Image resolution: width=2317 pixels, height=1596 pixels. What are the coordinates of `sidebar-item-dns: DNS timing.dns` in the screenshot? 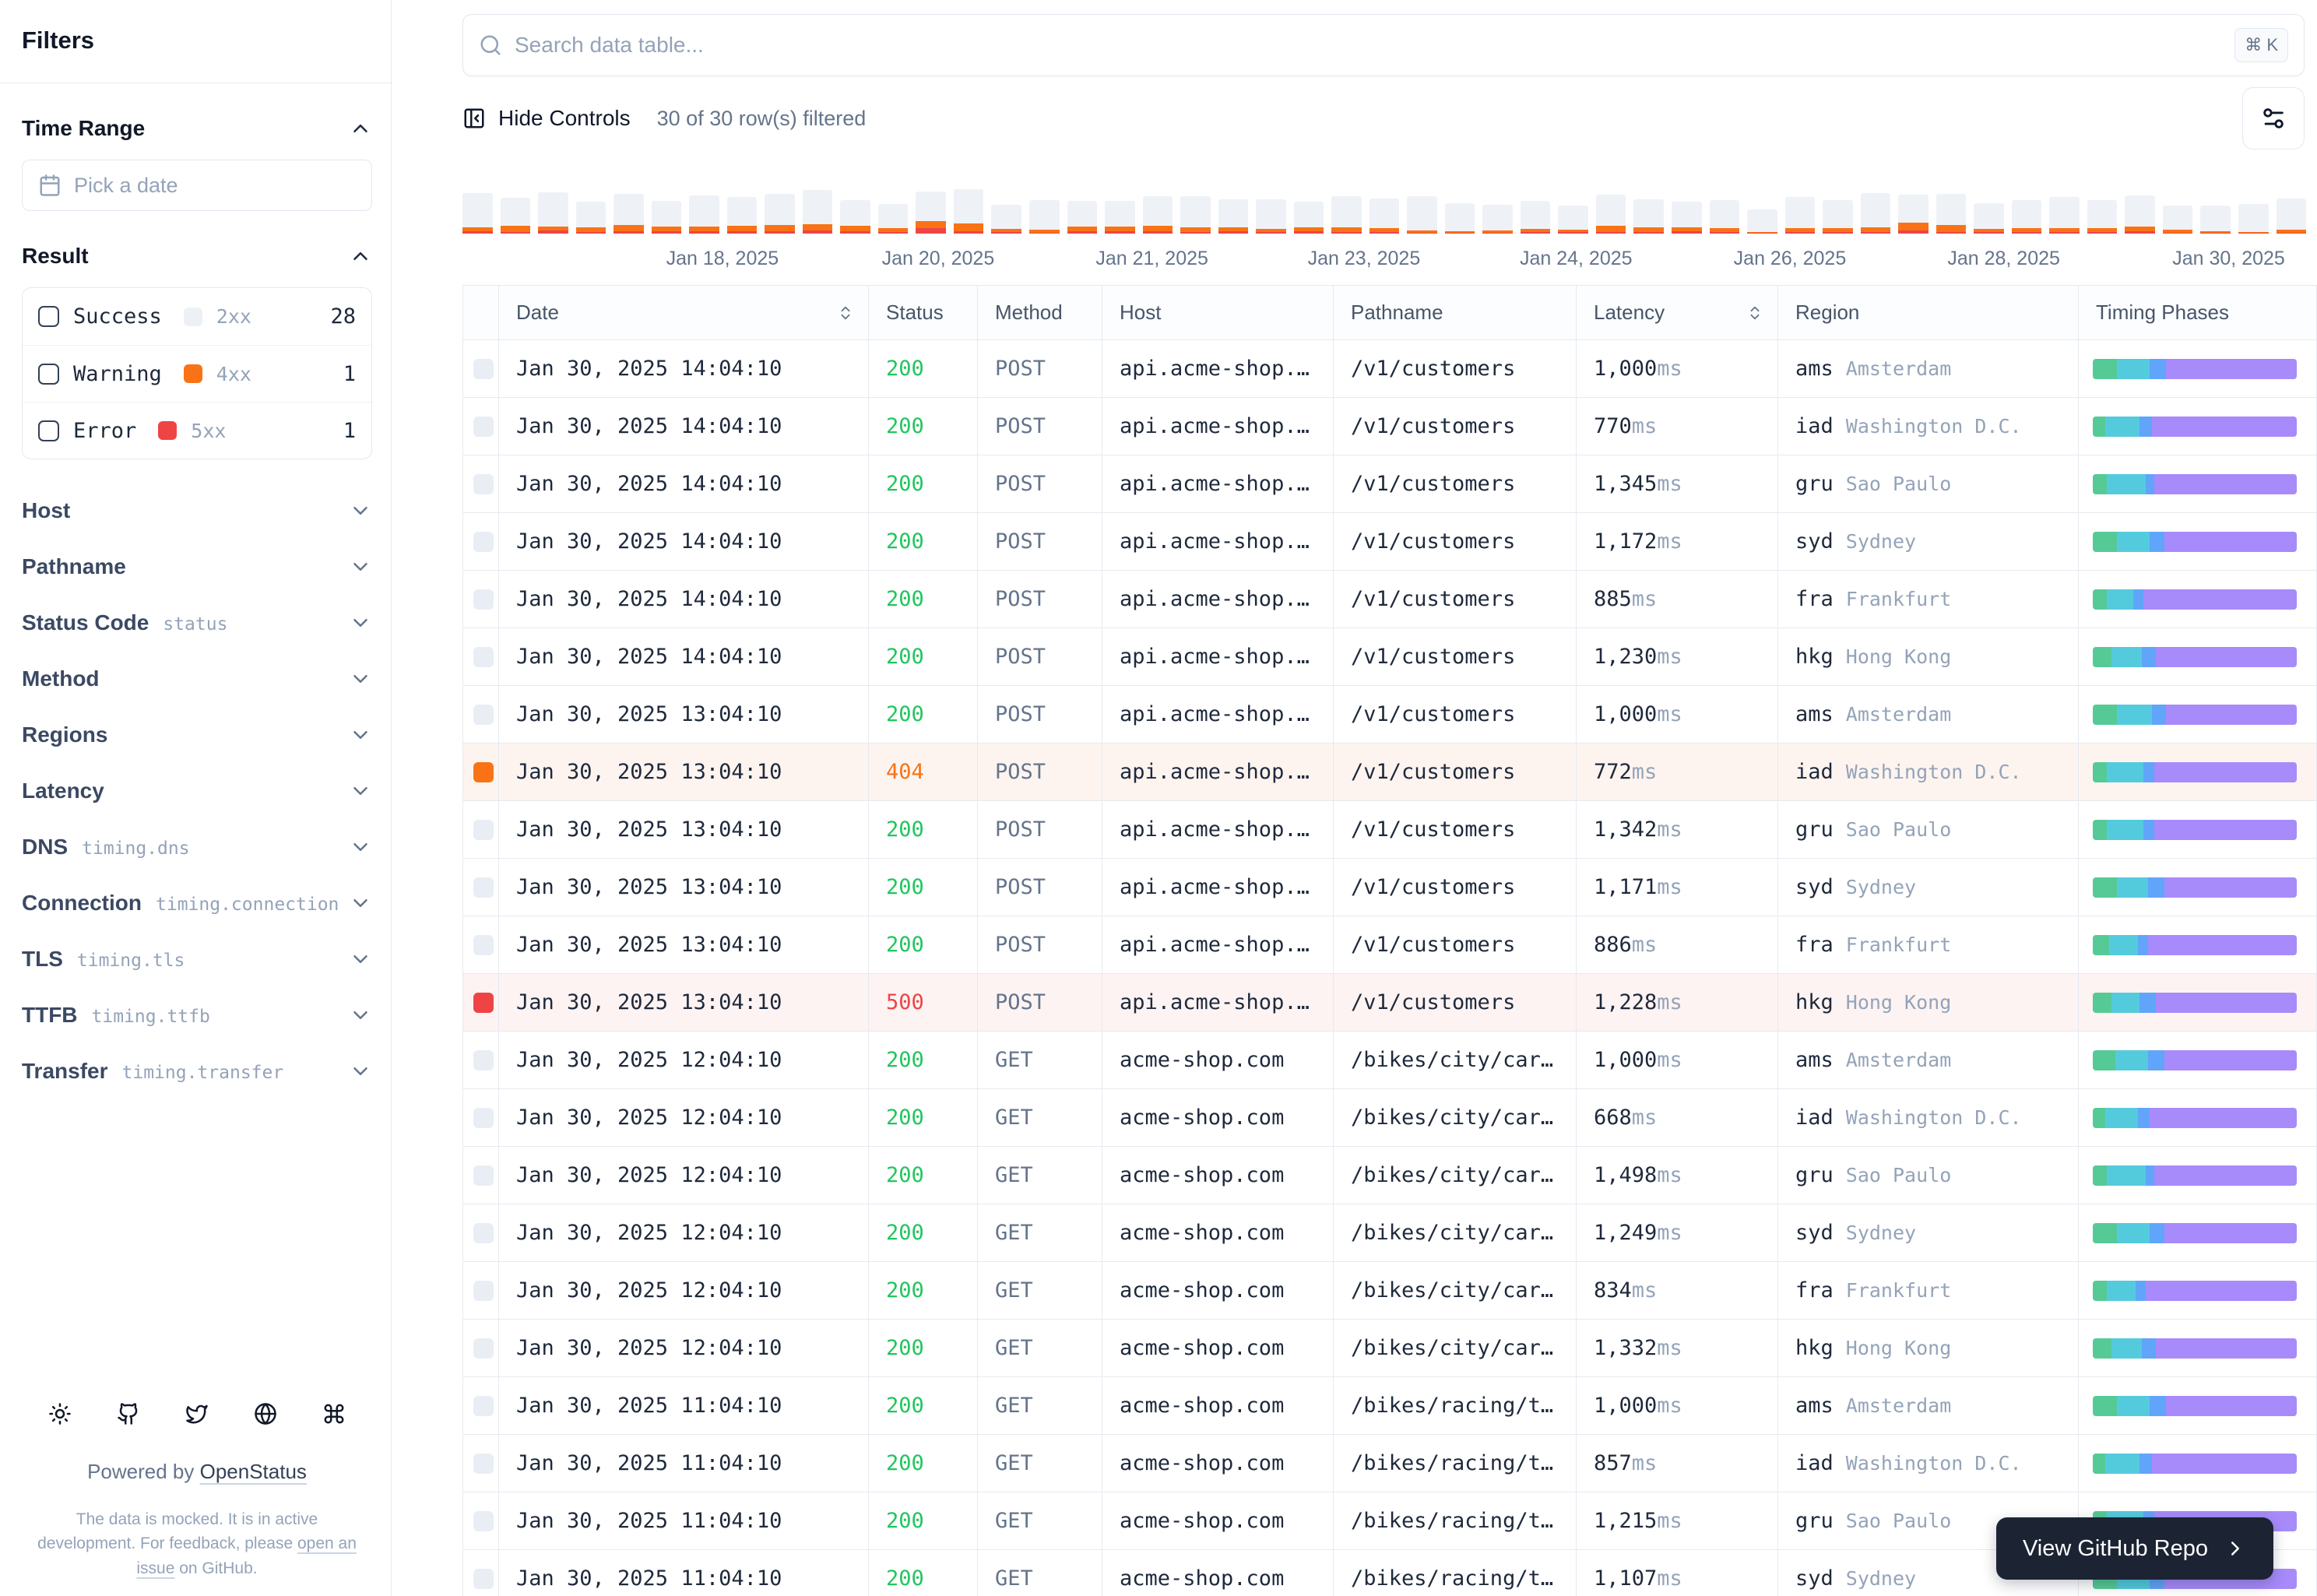 It's located at (197, 847).